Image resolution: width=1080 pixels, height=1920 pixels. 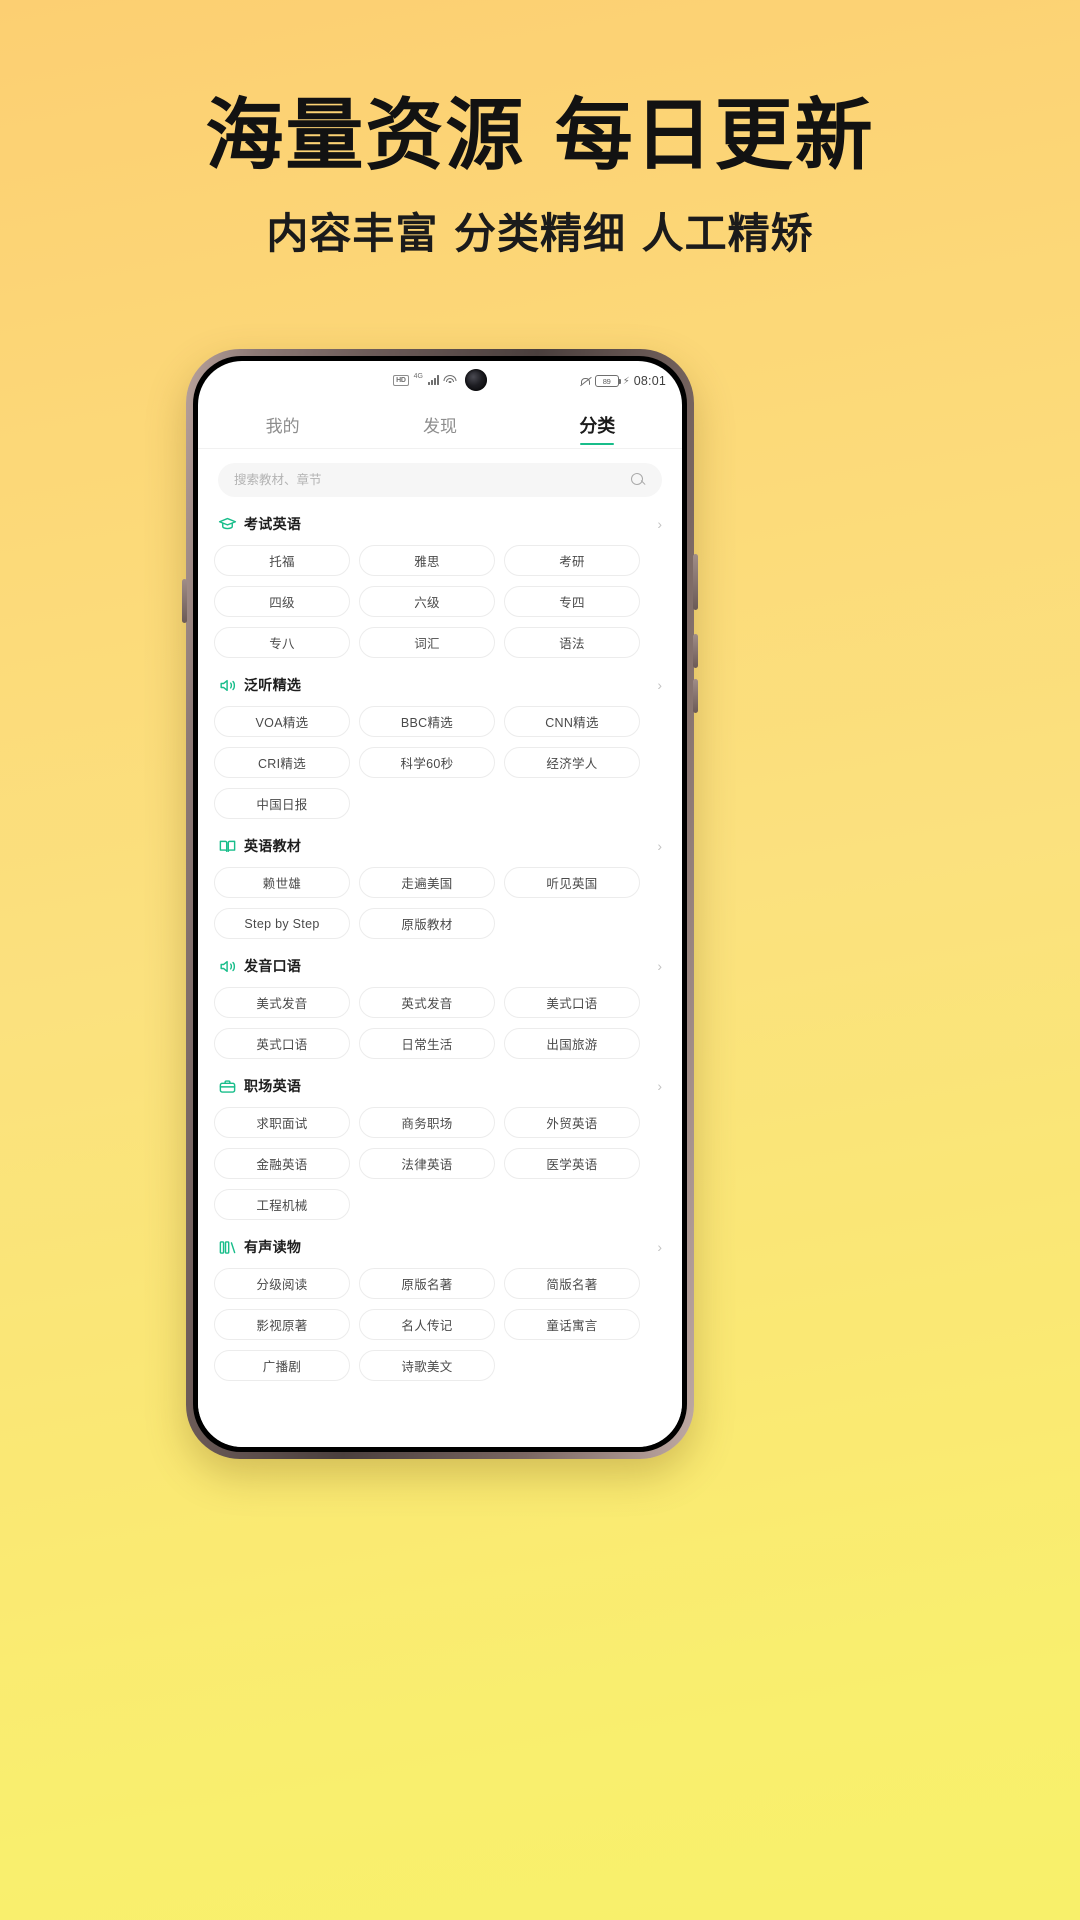 I want to click on category-chip: 原版教材, so click(x=427, y=923).